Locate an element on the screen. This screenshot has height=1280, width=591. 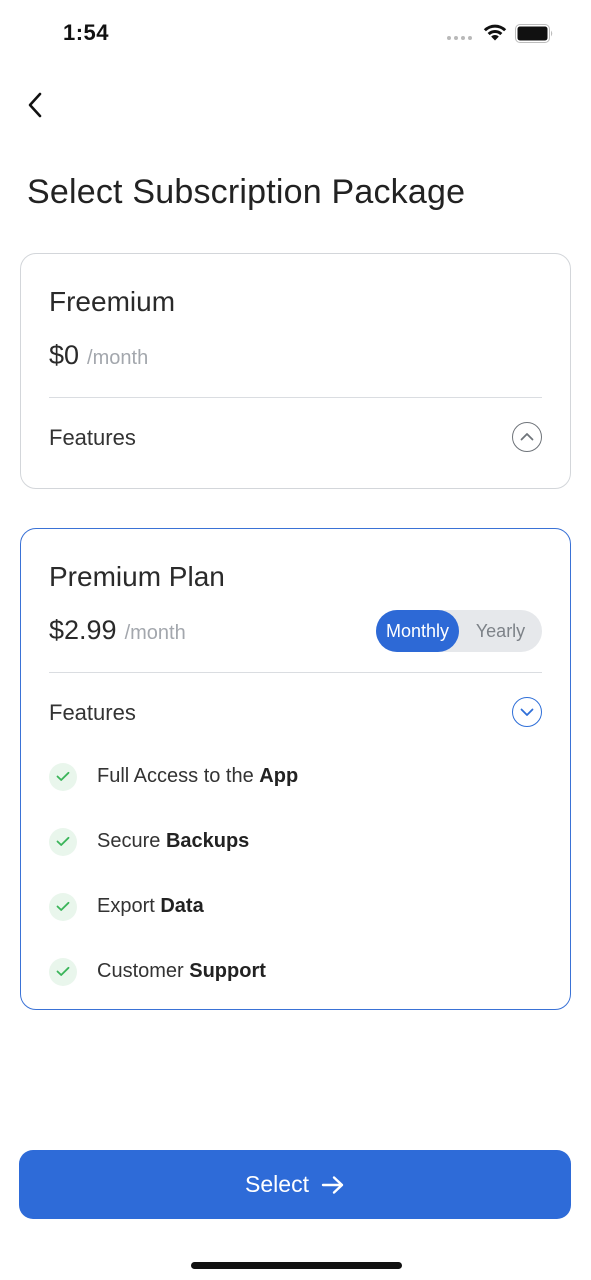
feature-item: Secure Backups is located at coordinates (173, 841).